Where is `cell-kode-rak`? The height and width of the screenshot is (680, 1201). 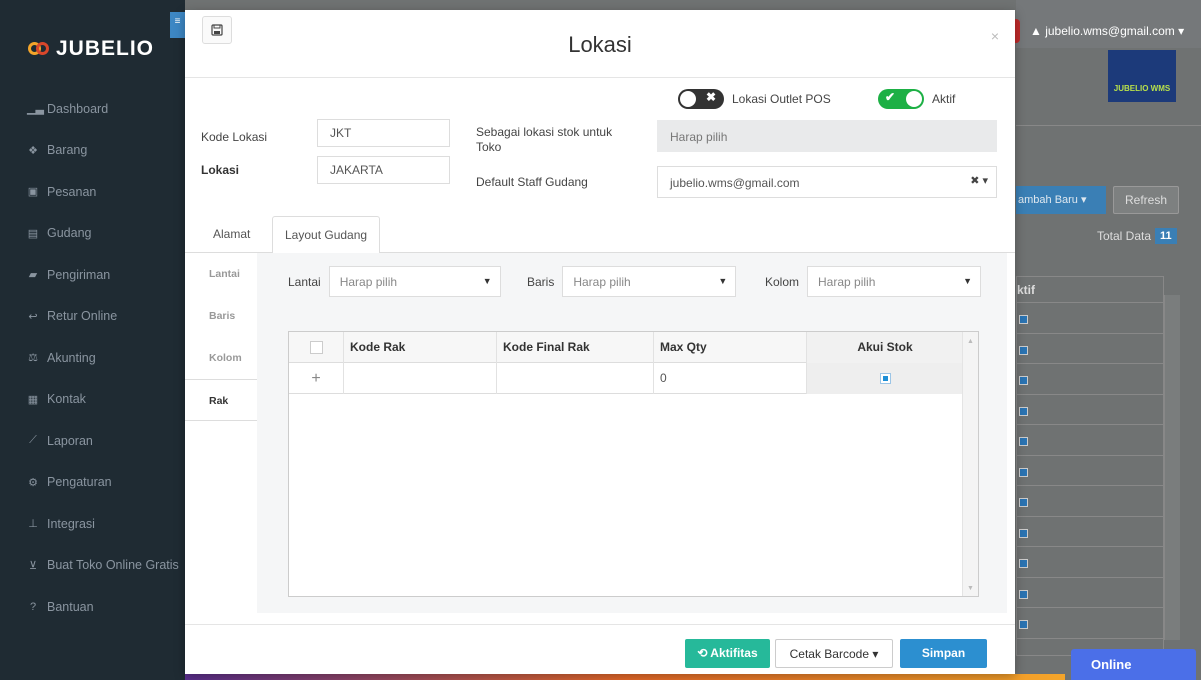
cell-kode-rak is located at coordinates (420, 378).